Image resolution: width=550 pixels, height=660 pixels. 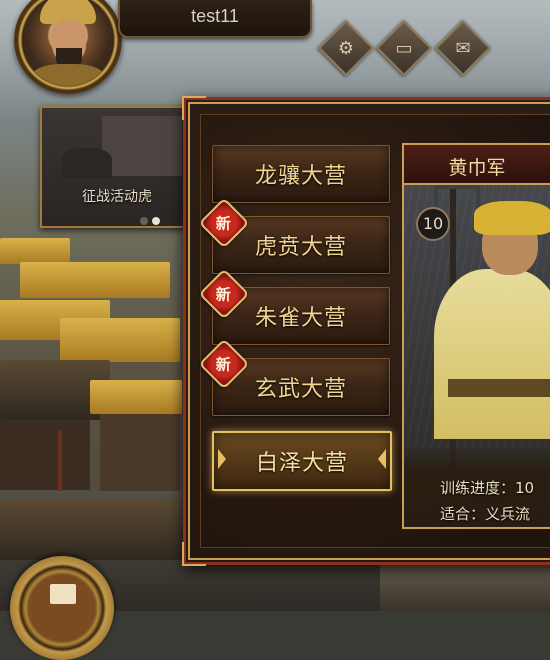 I want to click on event-banner: 征战活动虎, so click(x=117, y=167).